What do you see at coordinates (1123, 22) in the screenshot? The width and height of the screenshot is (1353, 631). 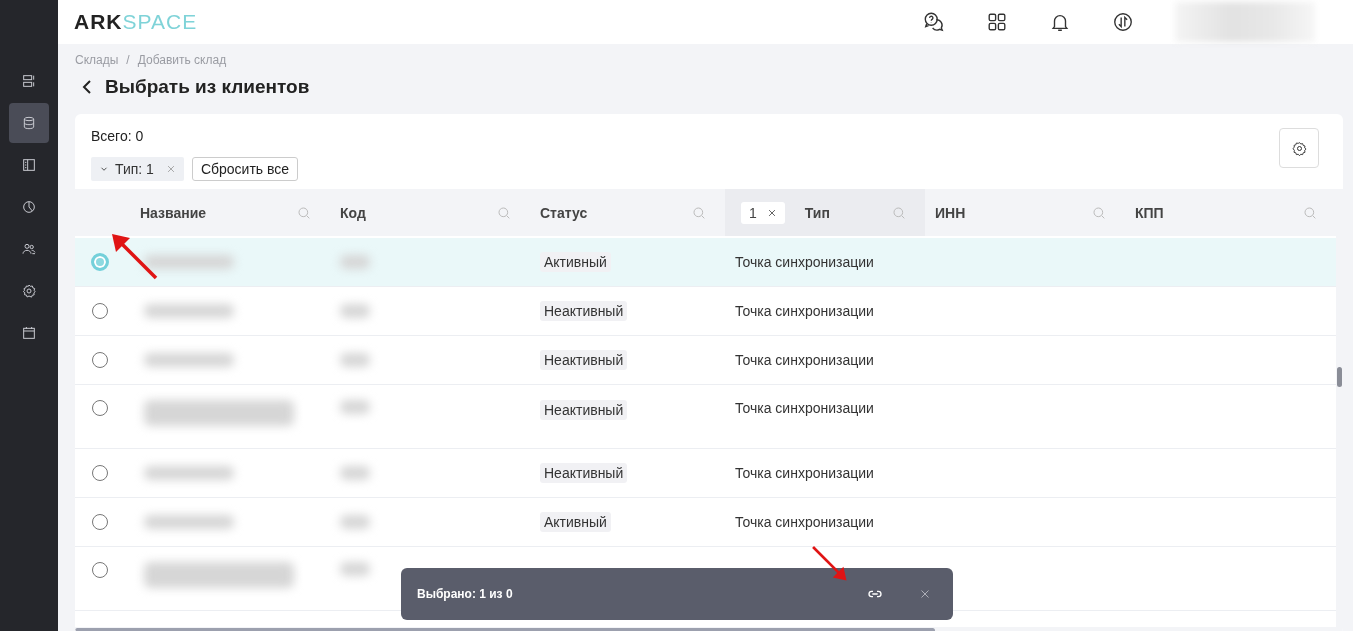 I see `sync-arrows-icon` at bounding box center [1123, 22].